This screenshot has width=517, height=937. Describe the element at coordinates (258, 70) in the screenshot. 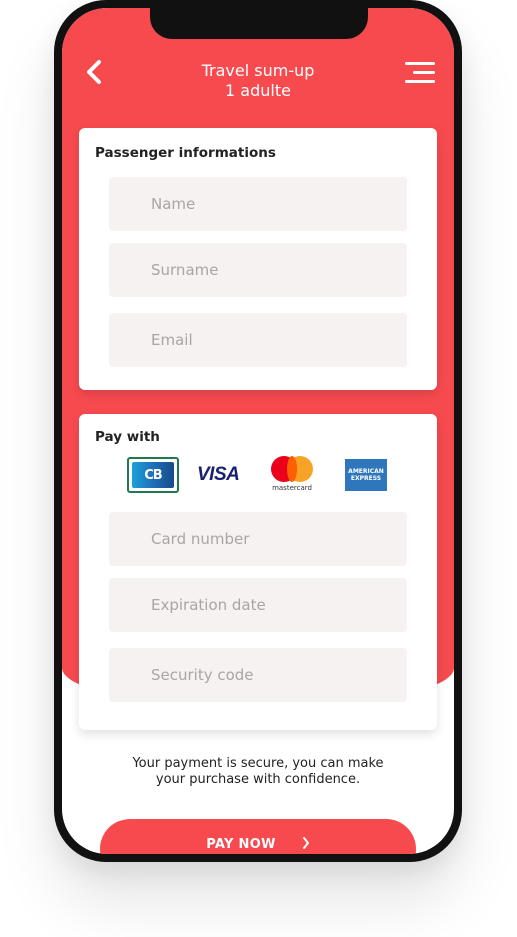

I see `title-trip: Travel sum-up` at that location.